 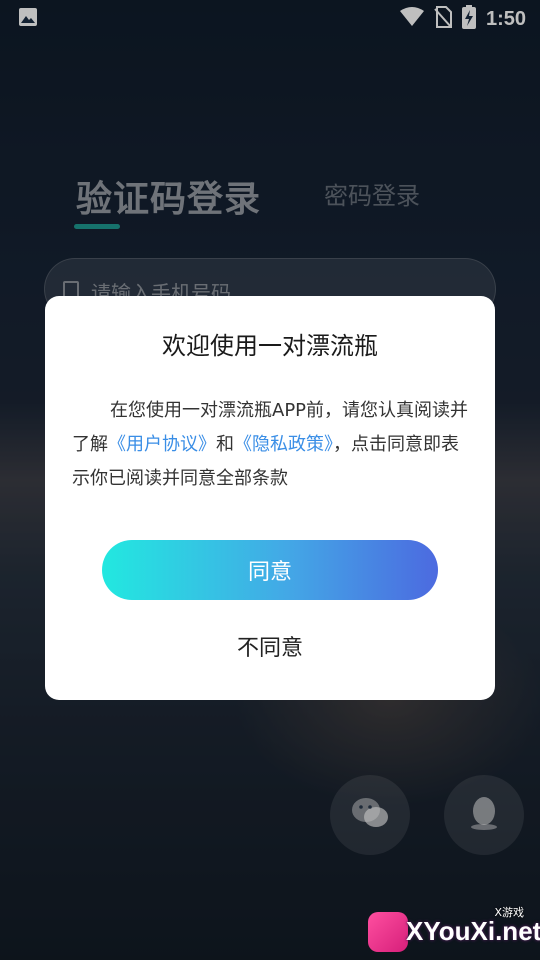 I want to click on privacy-policy-link: 《隐私政策》, so click(x=283, y=444).